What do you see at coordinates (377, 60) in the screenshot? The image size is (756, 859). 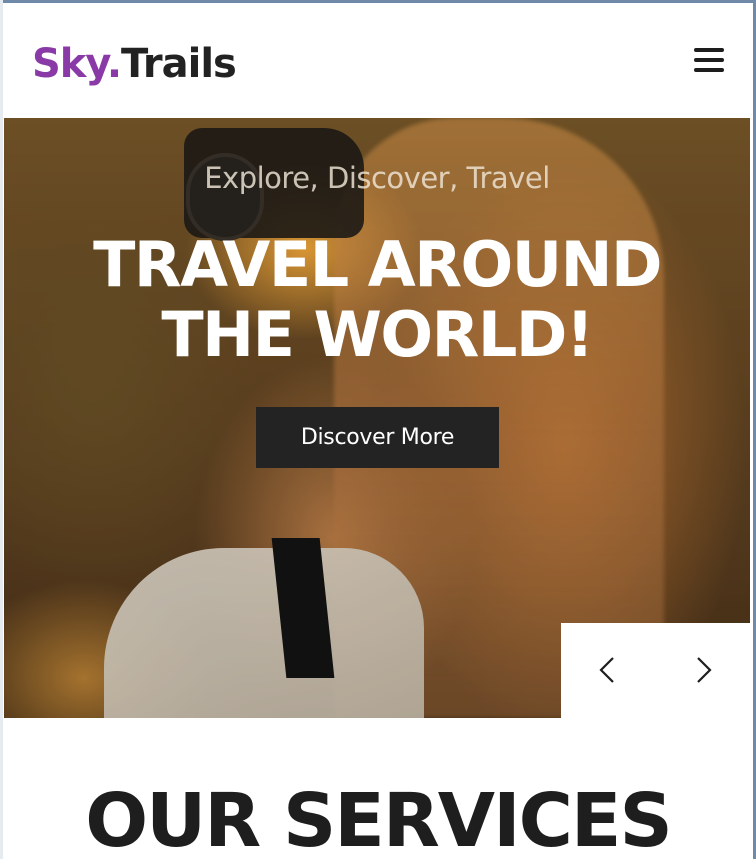 I see `site-header: Sky.Trails` at bounding box center [377, 60].